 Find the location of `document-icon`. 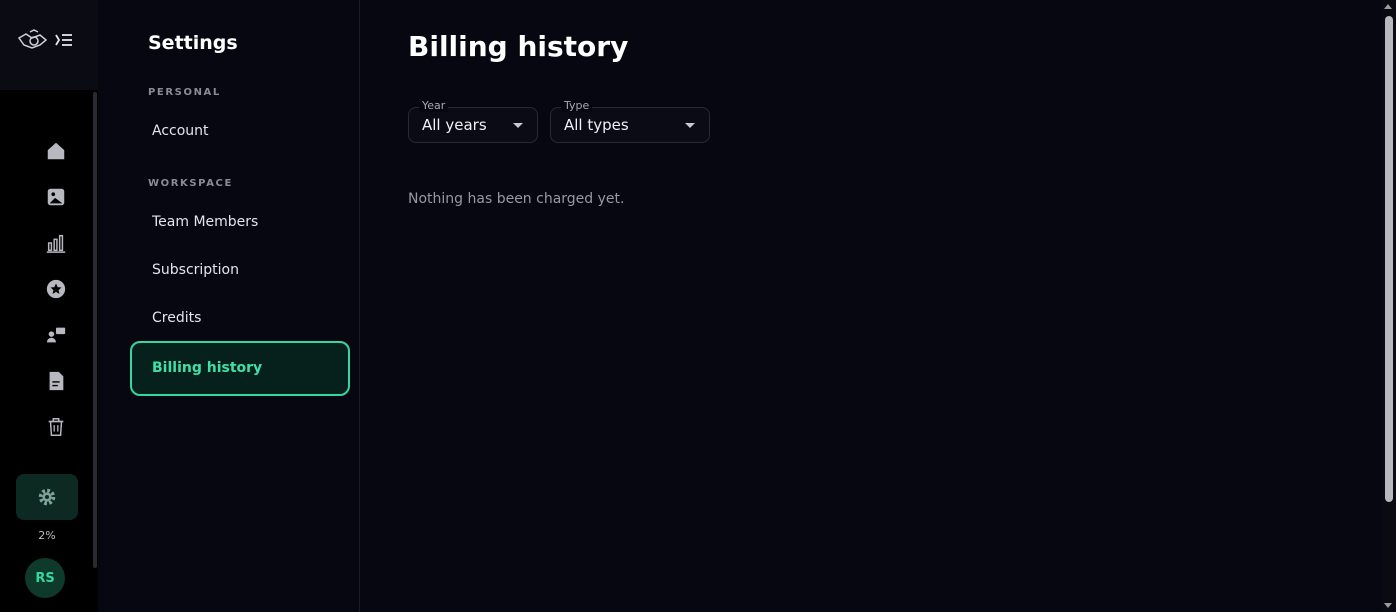

document-icon is located at coordinates (56, 381).